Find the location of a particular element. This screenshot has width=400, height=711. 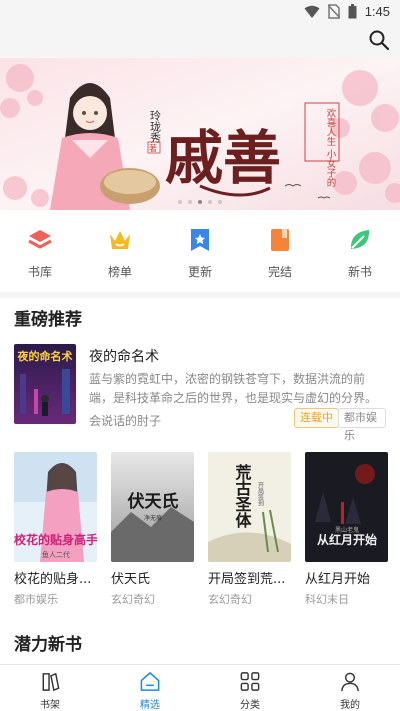

quick-nav: 书库 榜单 更新 完结 新书 is located at coordinates (200, 256).